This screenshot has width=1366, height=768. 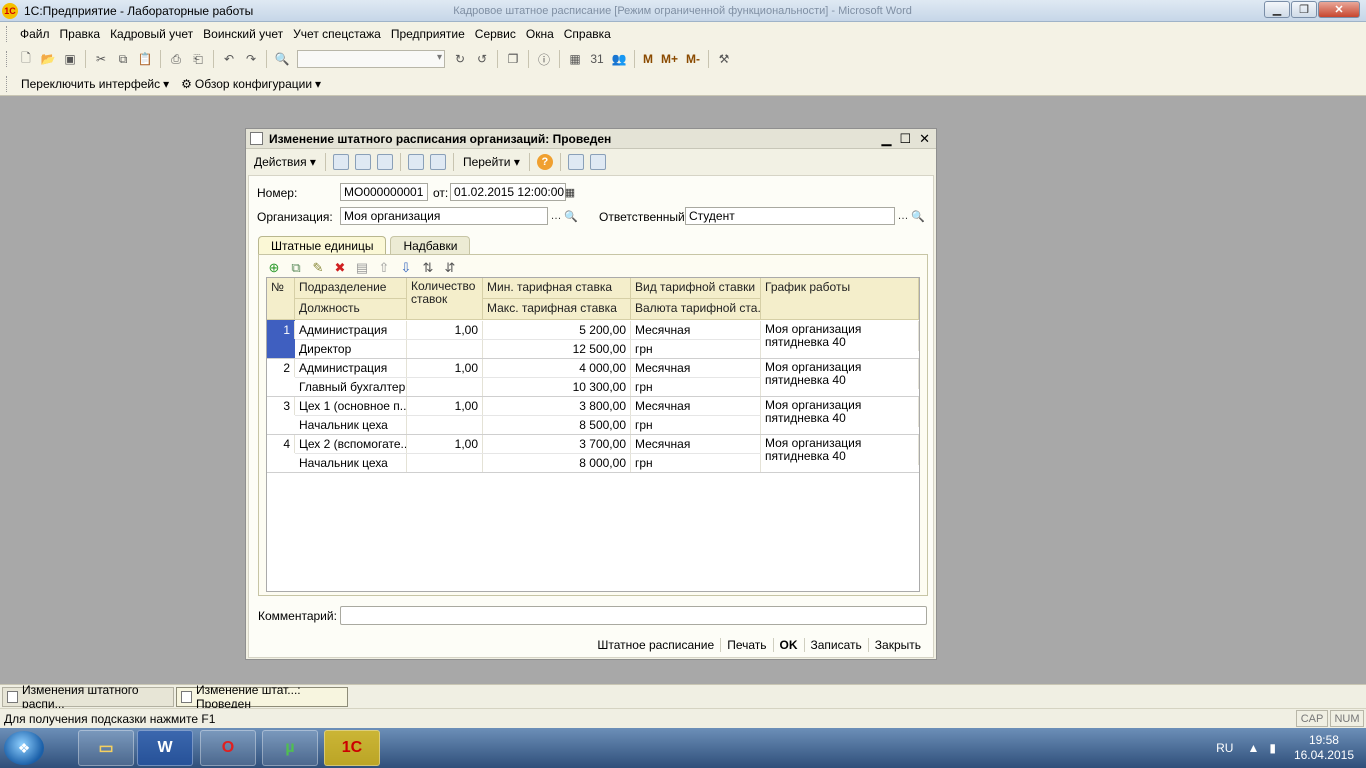 I want to click on tools-icon: ⚒, so click(x=724, y=59).